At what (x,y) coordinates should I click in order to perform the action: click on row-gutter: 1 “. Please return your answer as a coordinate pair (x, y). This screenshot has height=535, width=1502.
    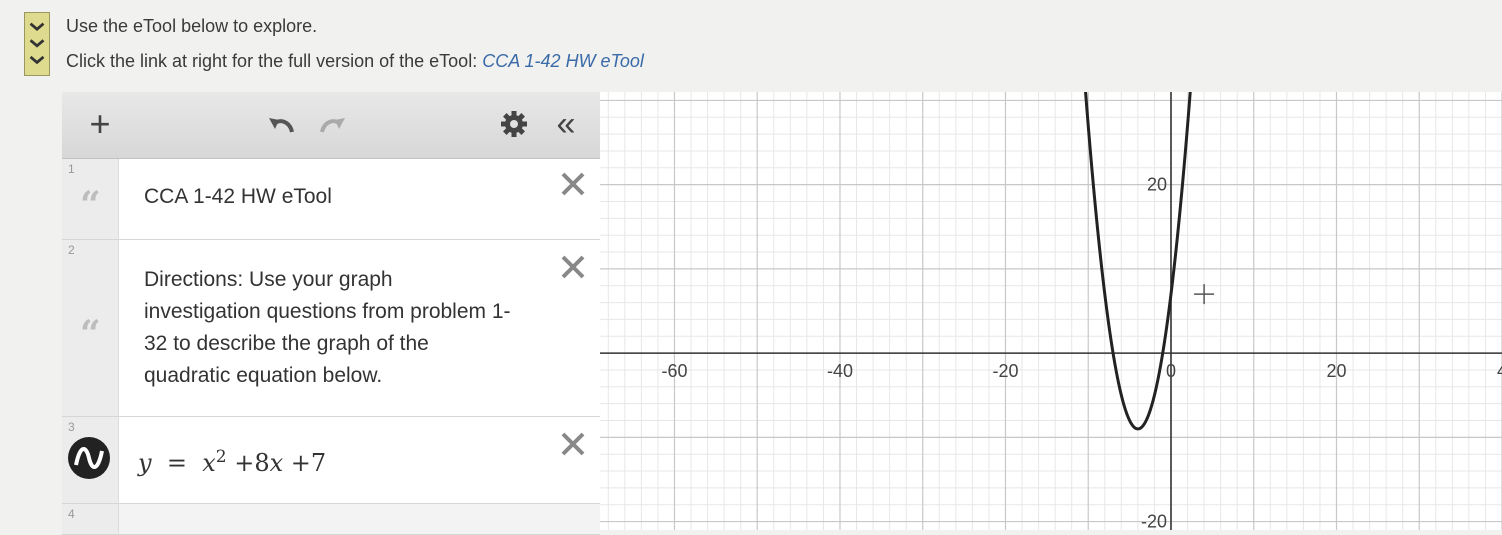
    Looking at the image, I should click on (90, 199).